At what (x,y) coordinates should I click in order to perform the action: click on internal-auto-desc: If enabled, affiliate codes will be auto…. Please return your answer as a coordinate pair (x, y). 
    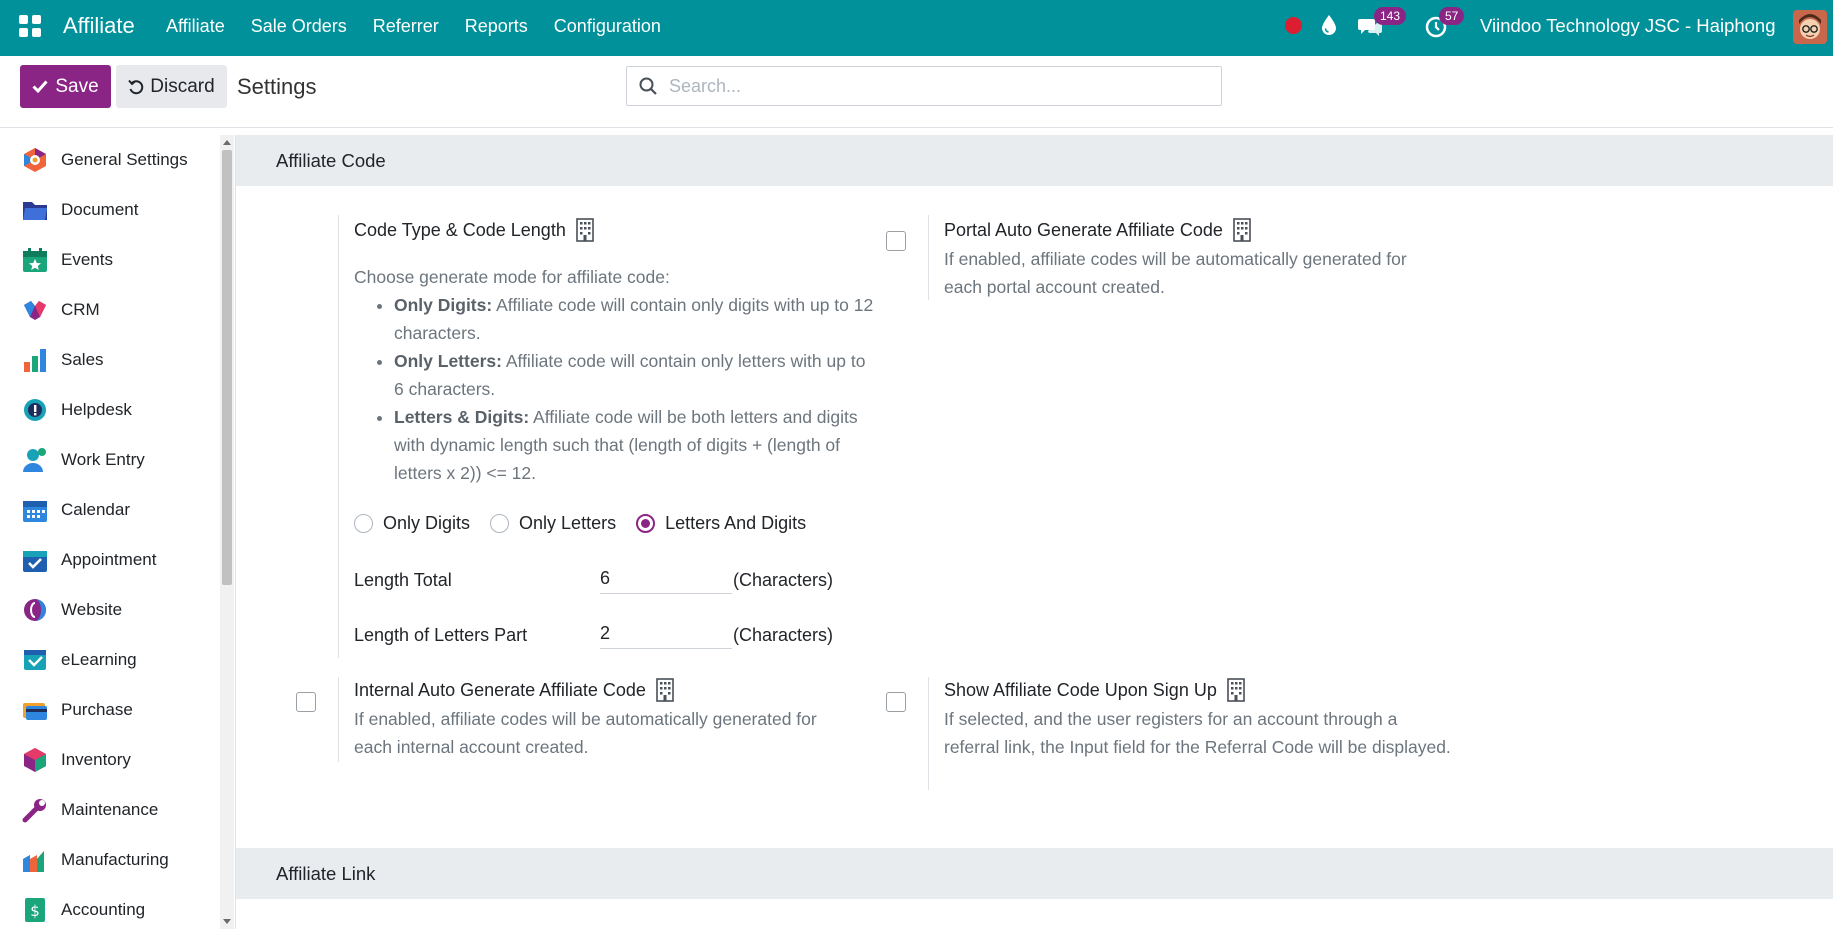
    Looking at the image, I should click on (585, 733).